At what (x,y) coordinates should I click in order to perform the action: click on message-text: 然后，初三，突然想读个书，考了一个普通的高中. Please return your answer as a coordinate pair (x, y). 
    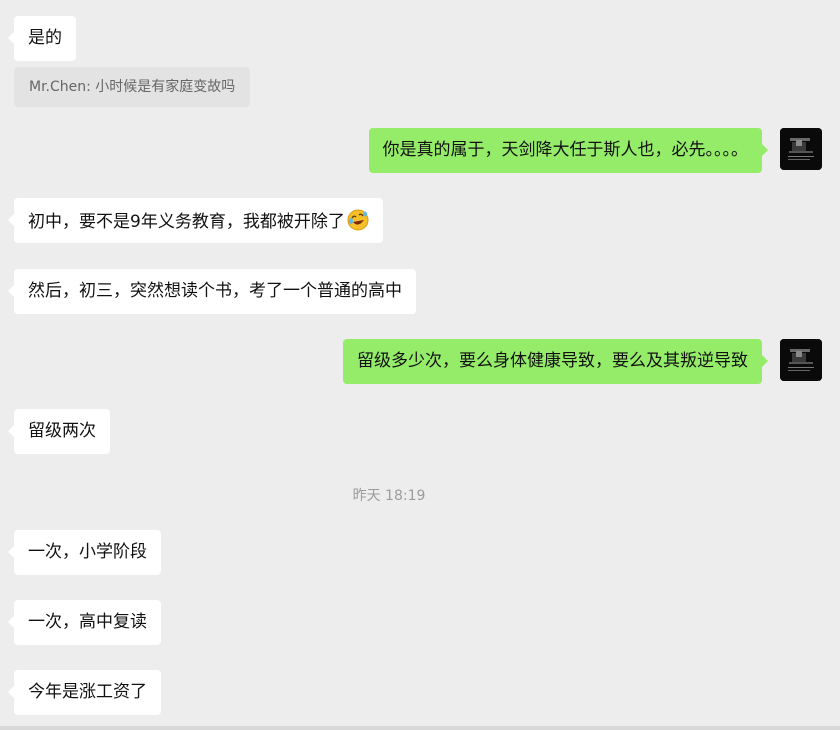
    Looking at the image, I should click on (215, 291).